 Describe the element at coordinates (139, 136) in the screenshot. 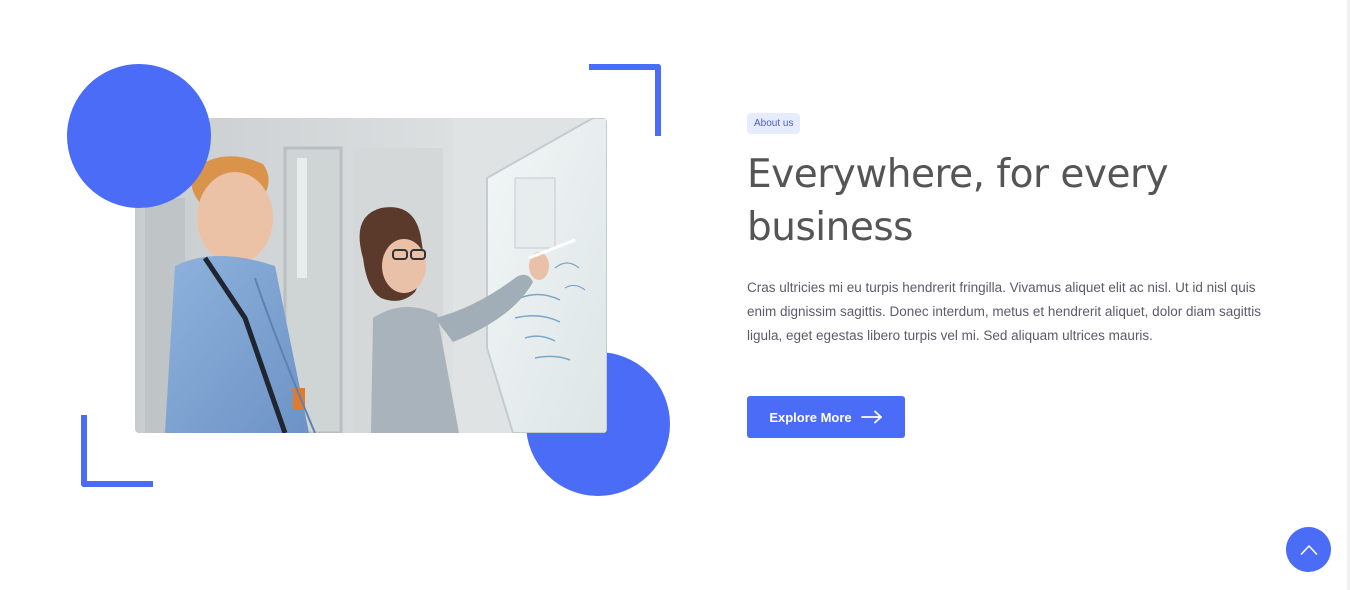

I see `decor-circle-top-left` at that location.